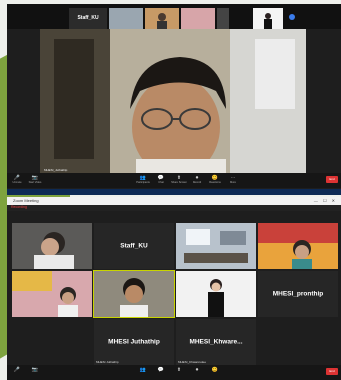  What do you see at coordinates (292, 17) in the screenshot?
I see `next-page-icon` at bounding box center [292, 17].